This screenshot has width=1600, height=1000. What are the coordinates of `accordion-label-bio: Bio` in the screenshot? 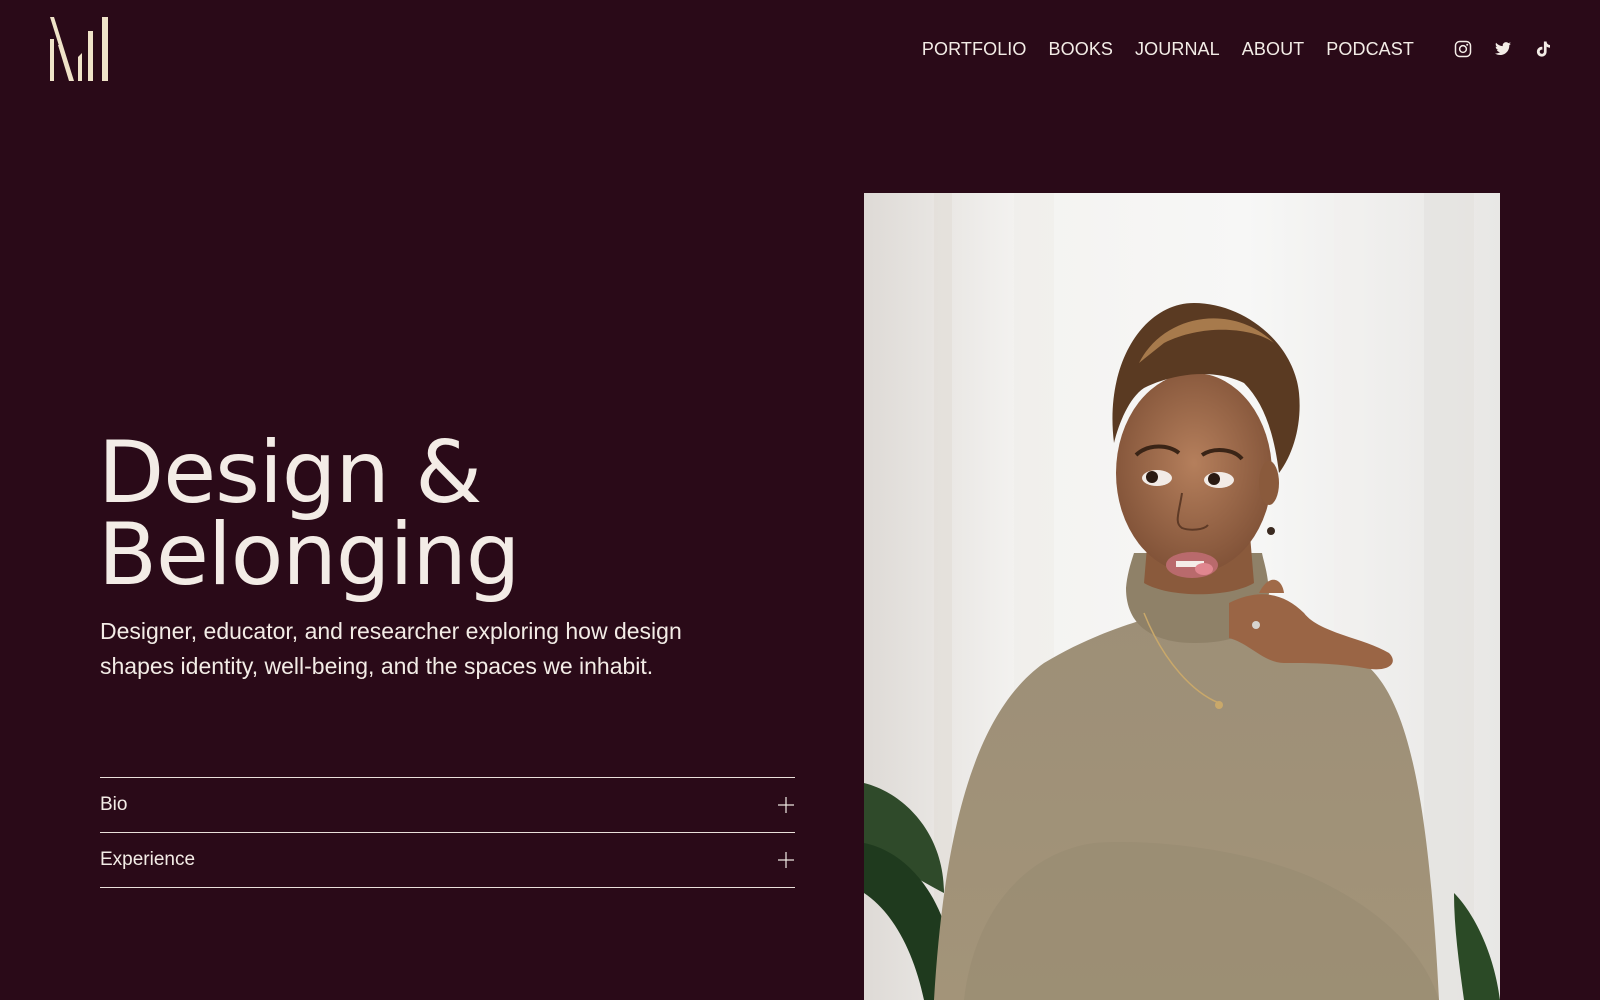 It's located at (114, 804).